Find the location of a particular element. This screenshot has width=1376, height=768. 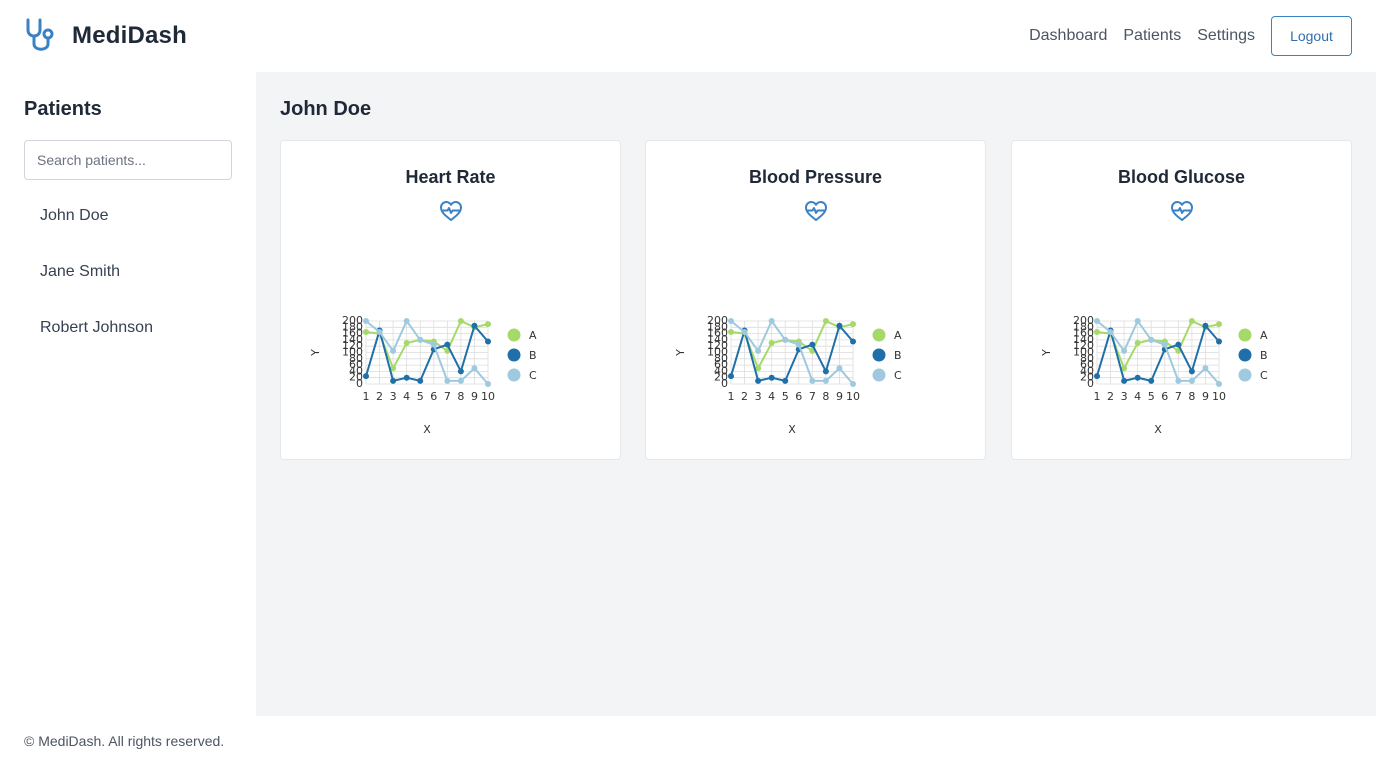

nav-settings-link: Settings is located at coordinates (1226, 36).